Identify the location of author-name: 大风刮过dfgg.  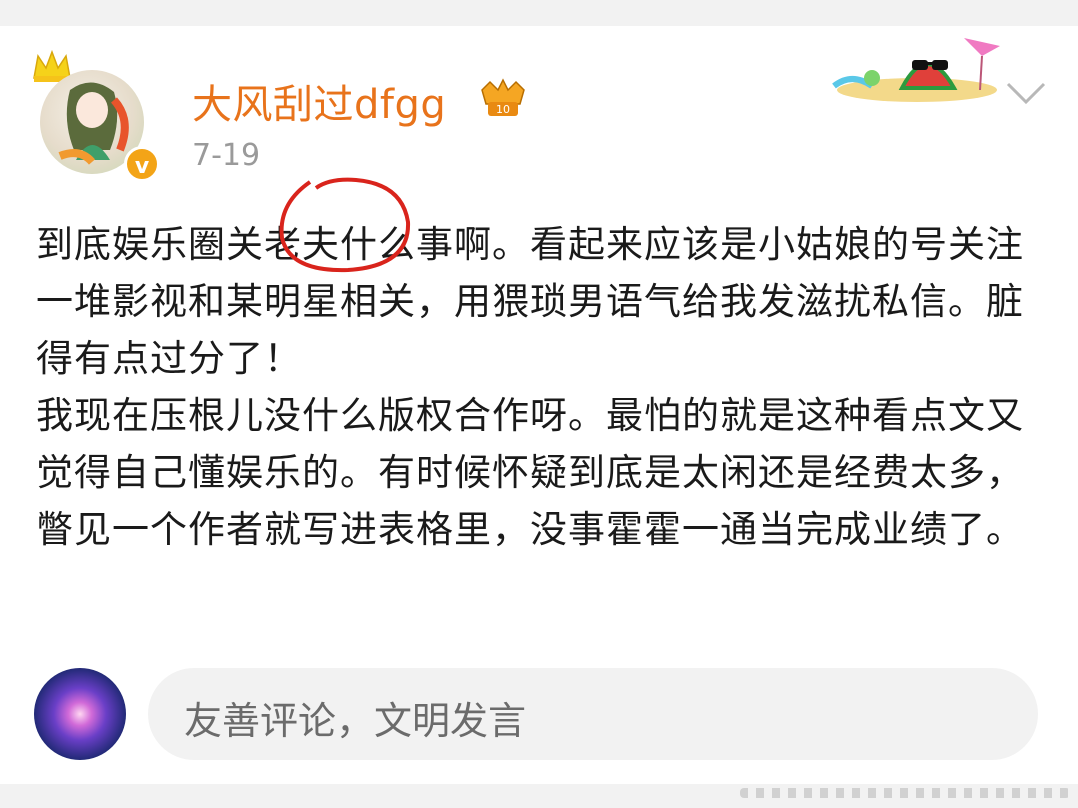
(319, 101).